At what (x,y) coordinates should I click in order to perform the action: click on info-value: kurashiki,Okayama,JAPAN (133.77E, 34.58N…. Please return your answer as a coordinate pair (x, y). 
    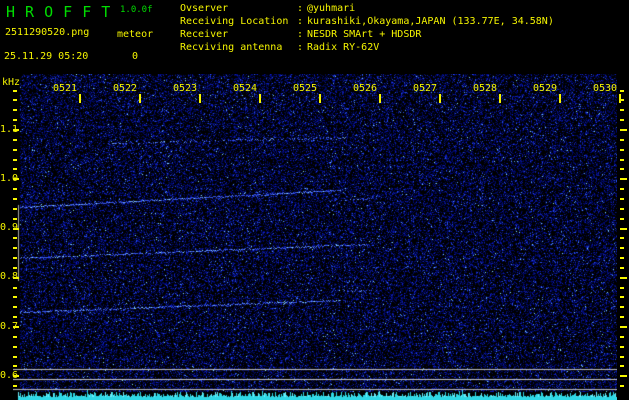
    Looking at the image, I should click on (430, 21).